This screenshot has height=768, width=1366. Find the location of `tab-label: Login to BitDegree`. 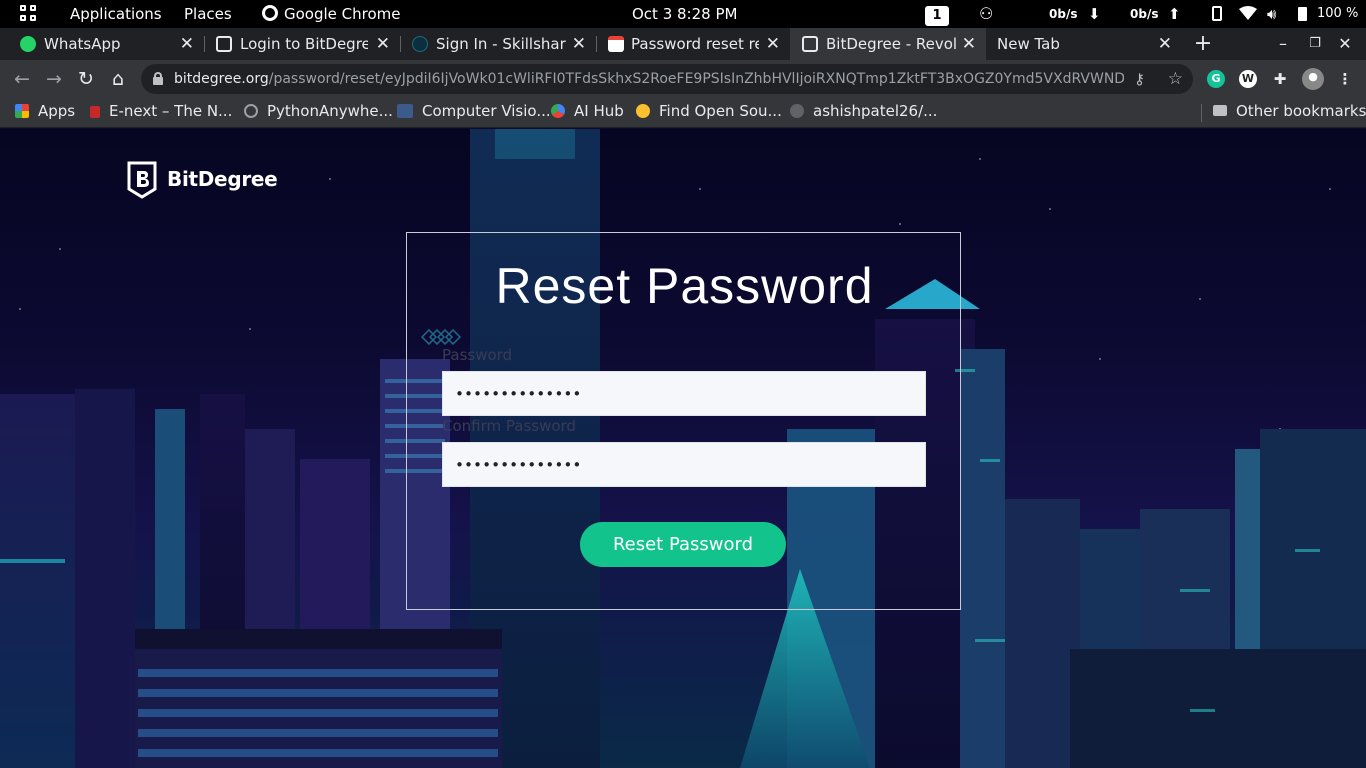

tab-label: Login to BitDegree is located at coordinates (304, 44).